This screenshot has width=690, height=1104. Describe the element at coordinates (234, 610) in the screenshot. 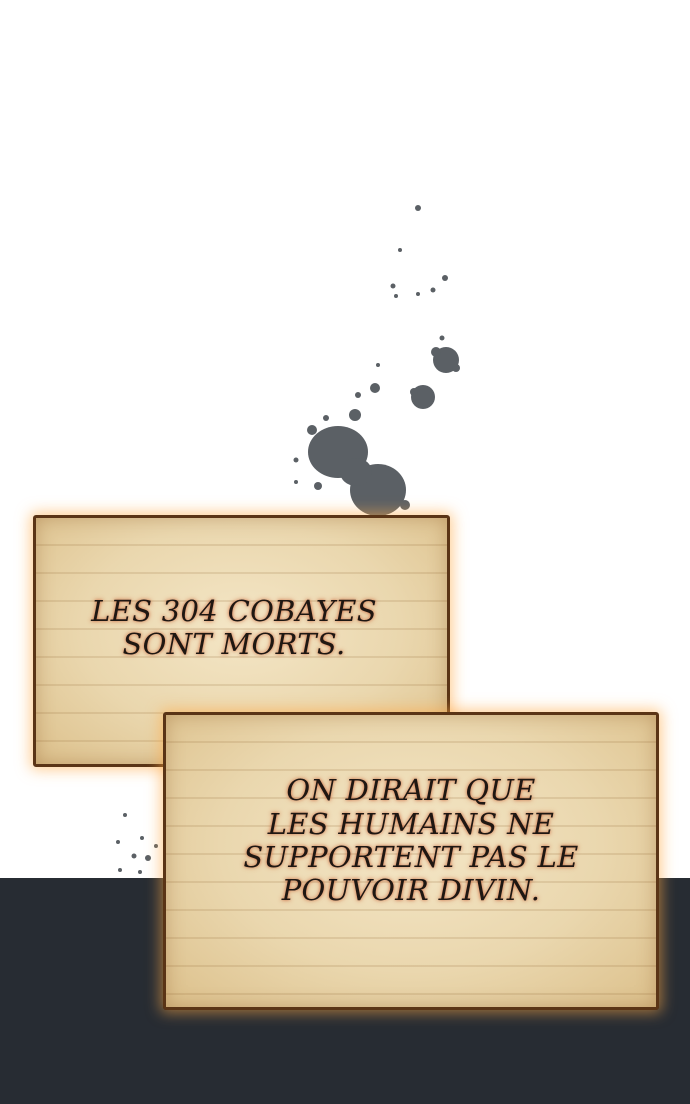

I see `caption-1-line-1: LES 304 COBAYES` at that location.